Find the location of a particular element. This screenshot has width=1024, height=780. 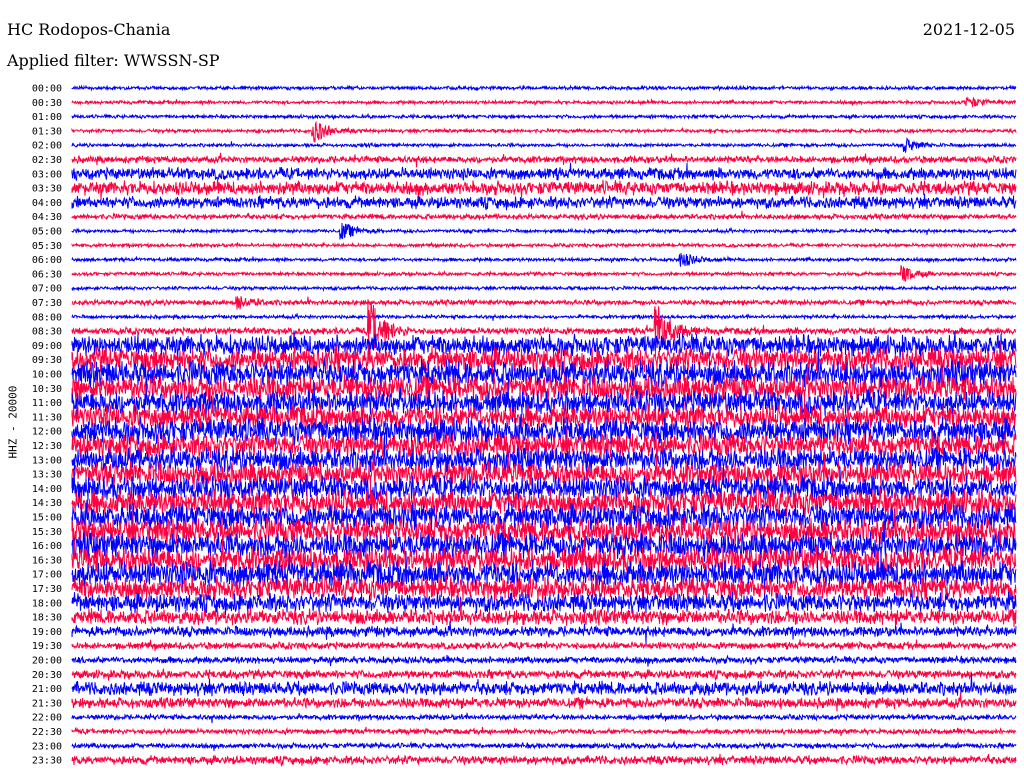

row-time-label: 11:00 is located at coordinates (47, 403).